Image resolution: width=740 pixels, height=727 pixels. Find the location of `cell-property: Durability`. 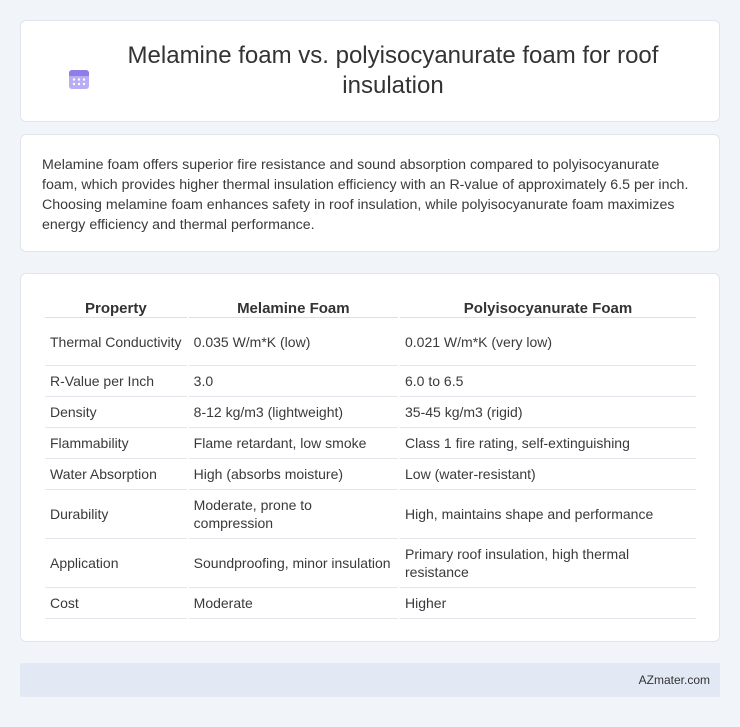

cell-property: Durability is located at coordinates (116, 514).